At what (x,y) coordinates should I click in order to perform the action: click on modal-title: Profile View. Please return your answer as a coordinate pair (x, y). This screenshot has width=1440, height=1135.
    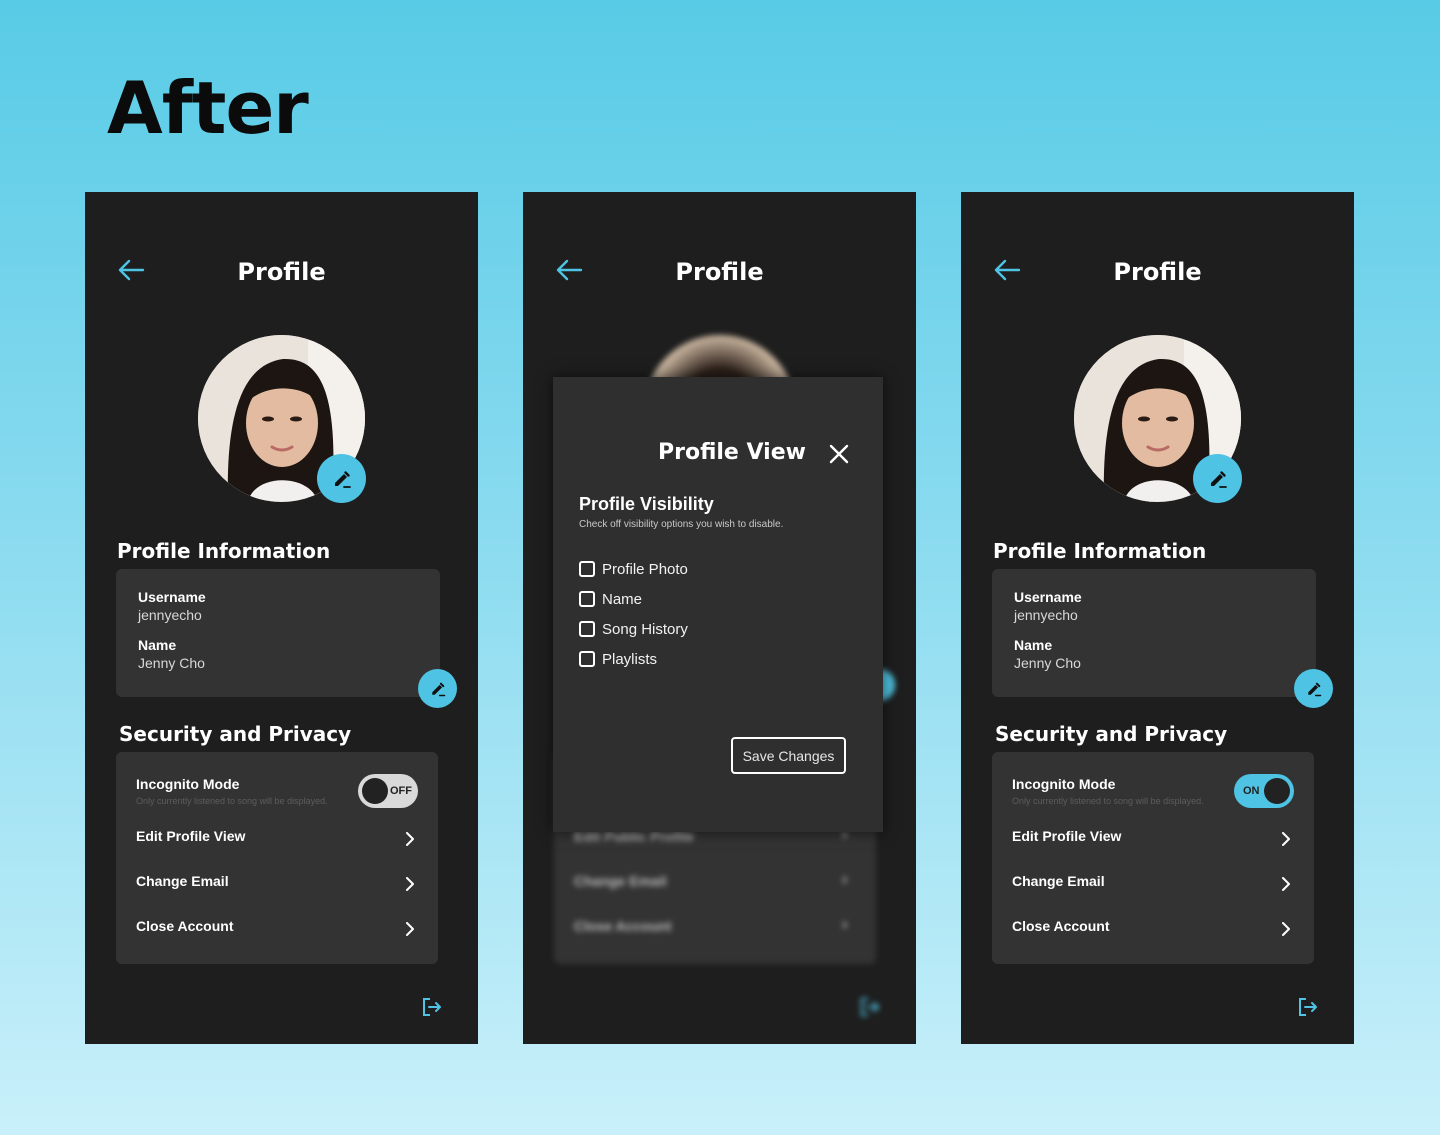
    Looking at the image, I should click on (732, 452).